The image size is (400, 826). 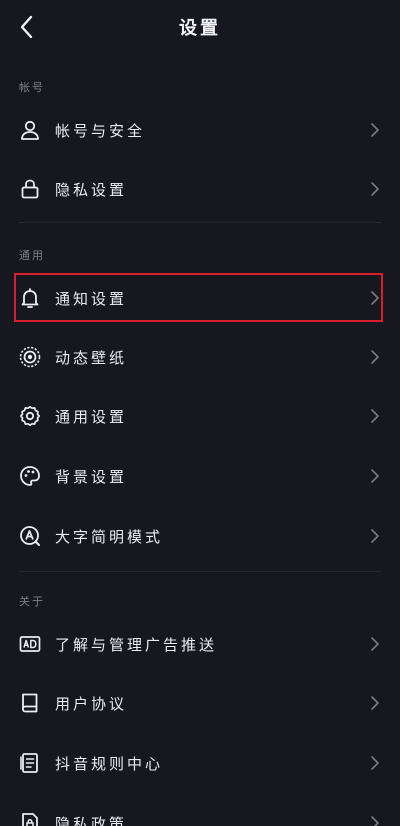 I want to click on privacy-document-icon, so click(x=30, y=819).